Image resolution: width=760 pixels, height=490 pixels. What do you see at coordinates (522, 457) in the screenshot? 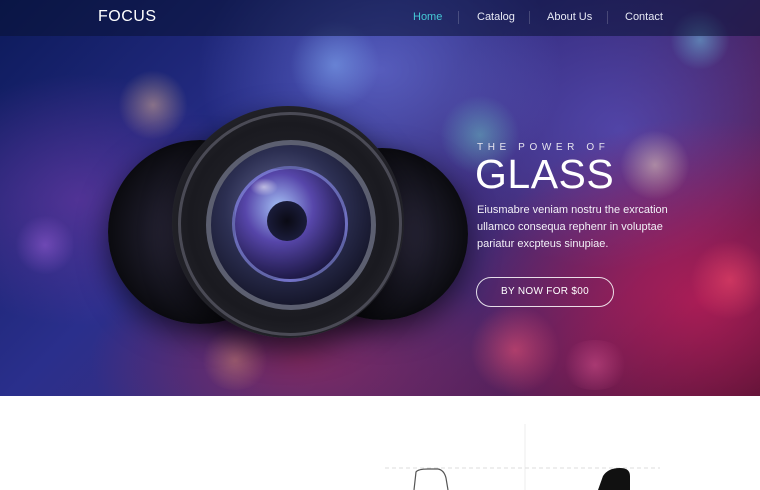
I see `product-preview-image` at bounding box center [522, 457].